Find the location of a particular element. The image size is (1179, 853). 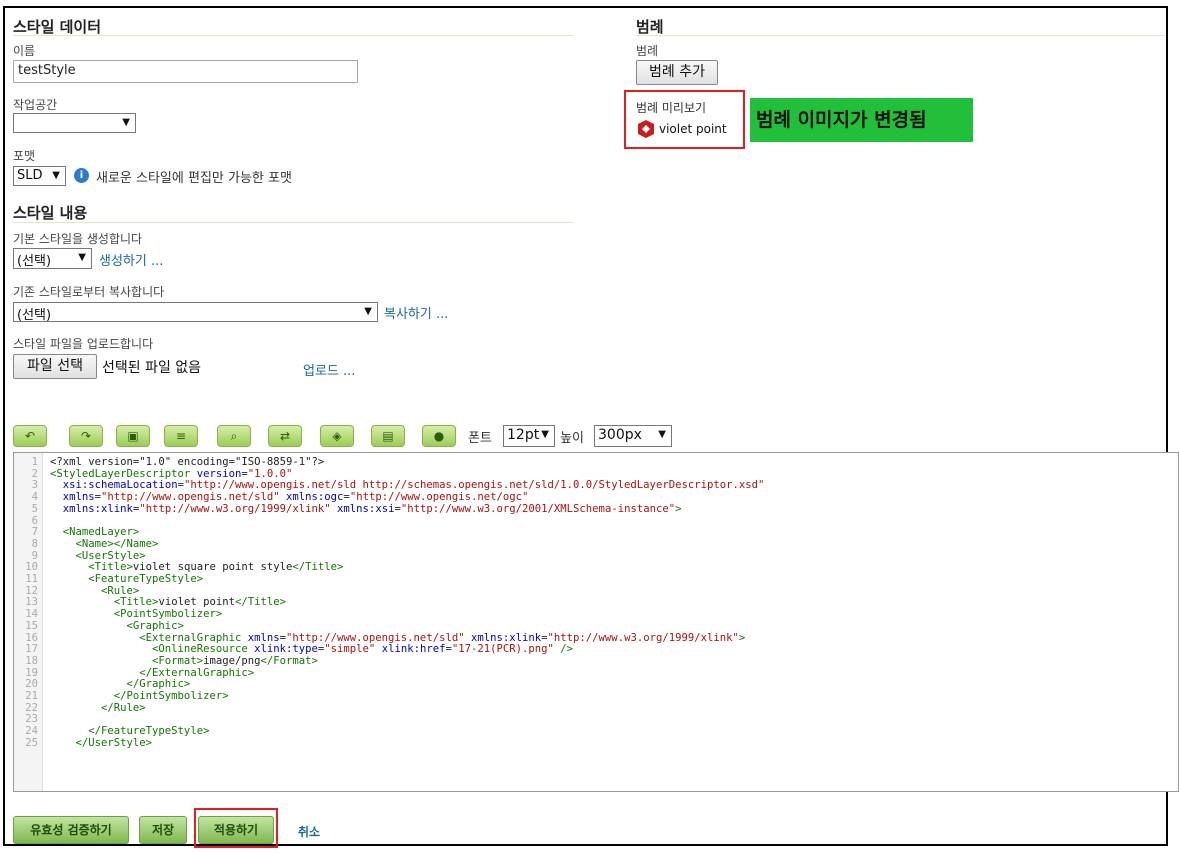

workspace-label: 작업공간 is located at coordinates (35, 105).